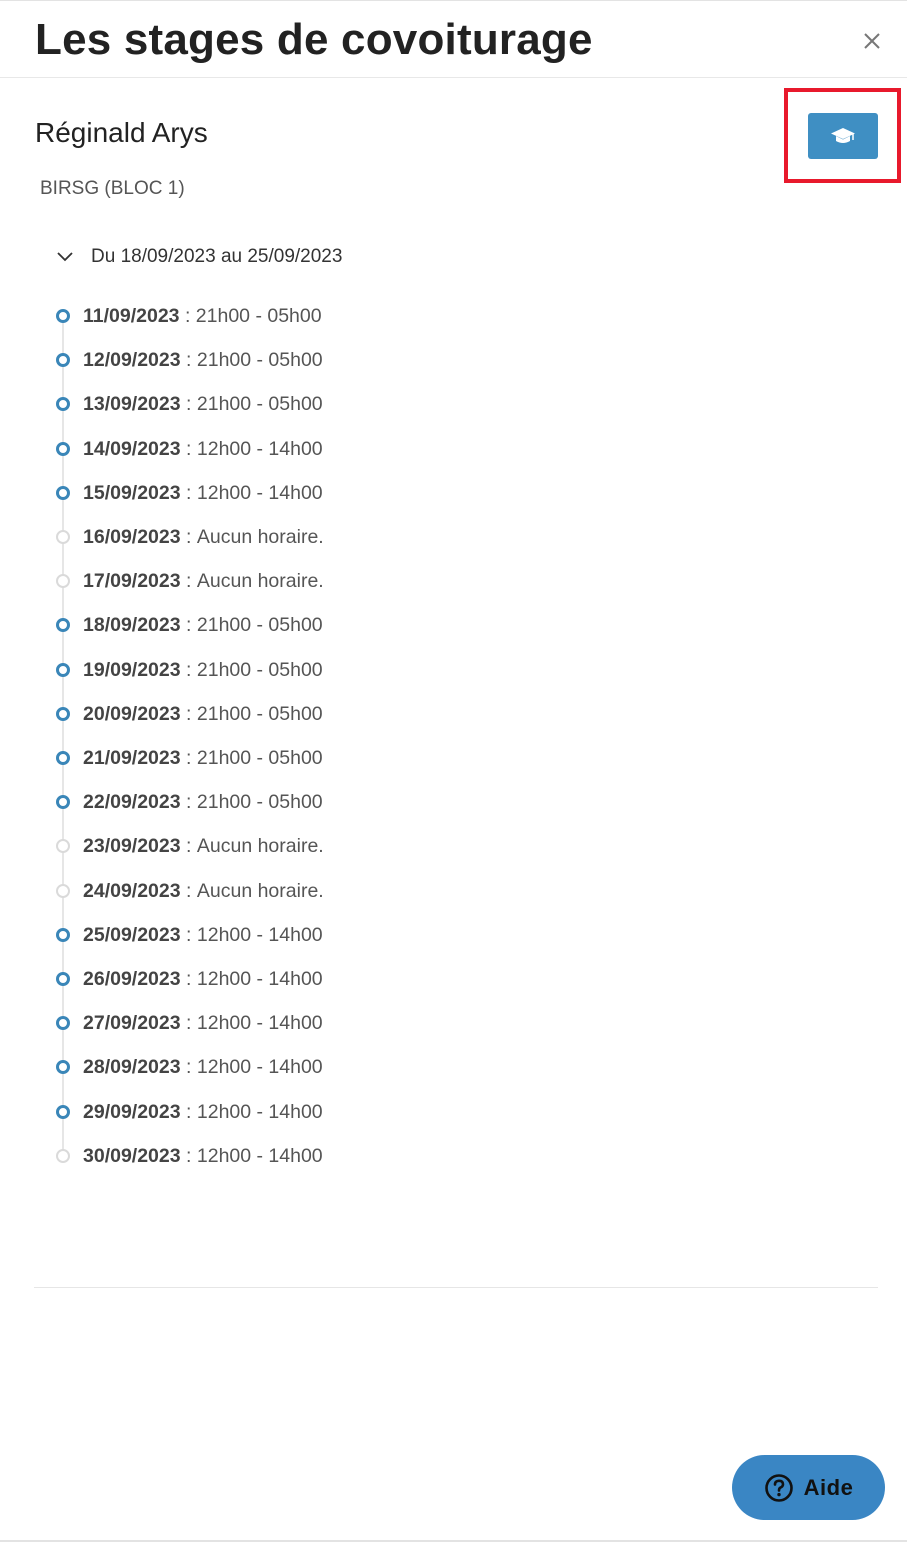  I want to click on timeline-item: 11/09/2023 : 21h00 - 05h00, so click(189, 316).